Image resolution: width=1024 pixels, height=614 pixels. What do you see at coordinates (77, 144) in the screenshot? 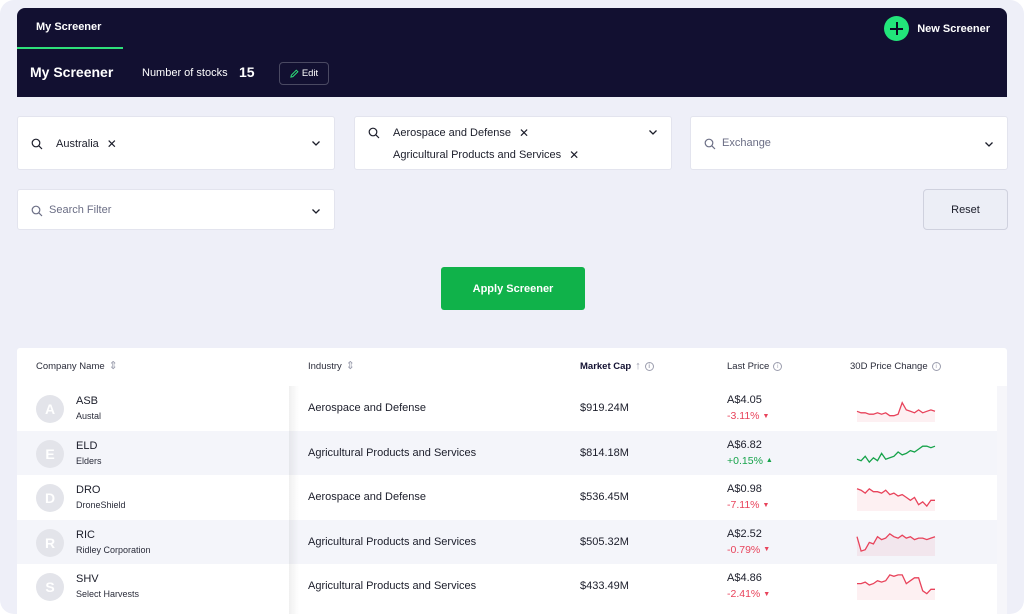
I see `chip-label: Australia` at bounding box center [77, 144].